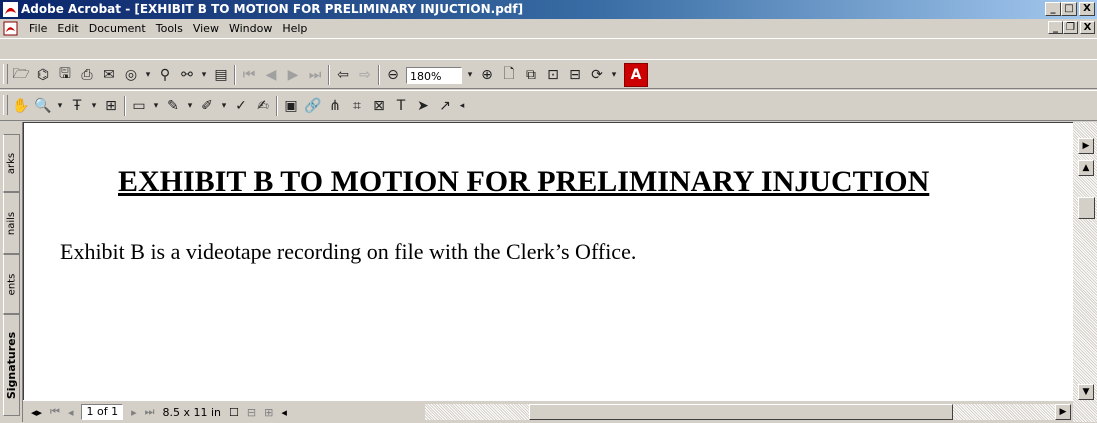 This screenshot has height=423, width=1097. I want to click on menu-window: Window, so click(250, 28).